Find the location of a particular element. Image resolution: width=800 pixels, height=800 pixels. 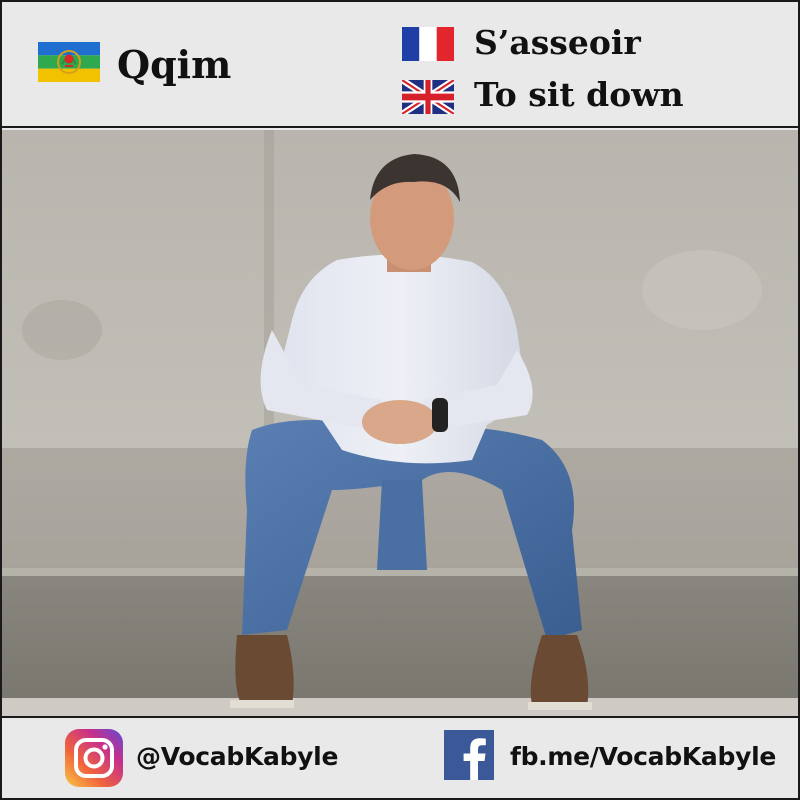

kabyle-flag-icon is located at coordinates (69, 62).